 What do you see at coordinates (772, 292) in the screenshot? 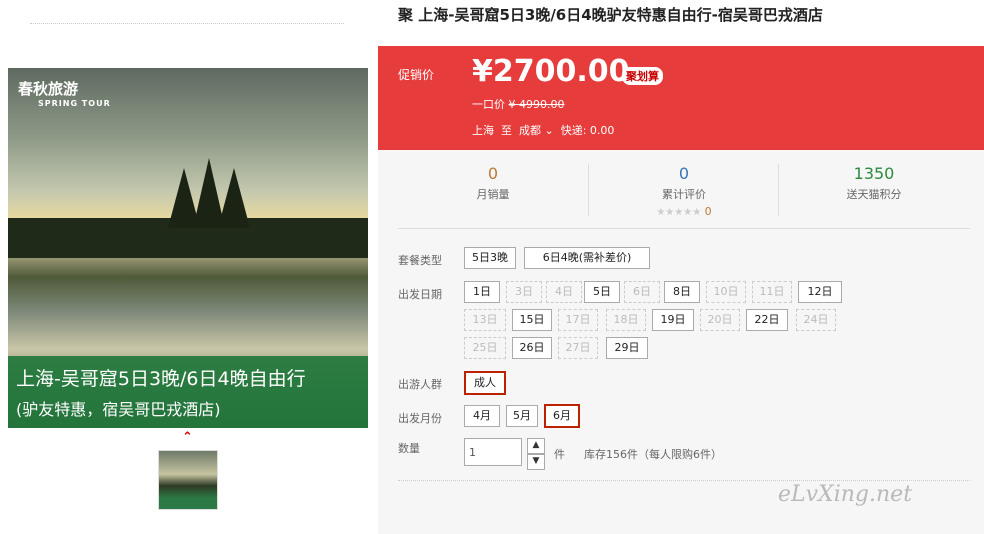
I see `date-option: 11日` at bounding box center [772, 292].